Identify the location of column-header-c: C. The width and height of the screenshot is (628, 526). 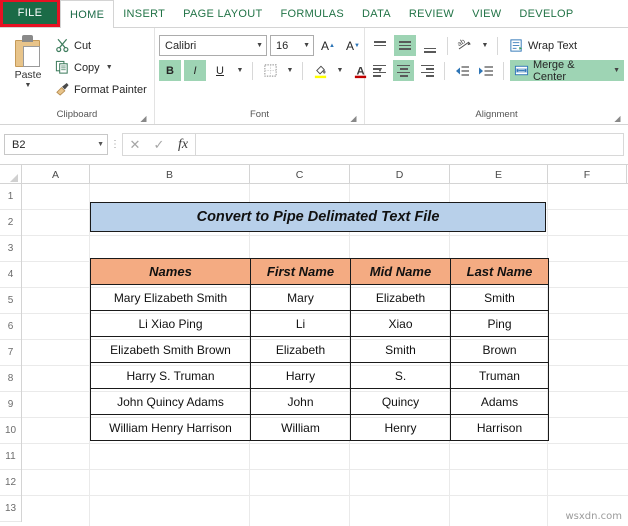
(300, 174).